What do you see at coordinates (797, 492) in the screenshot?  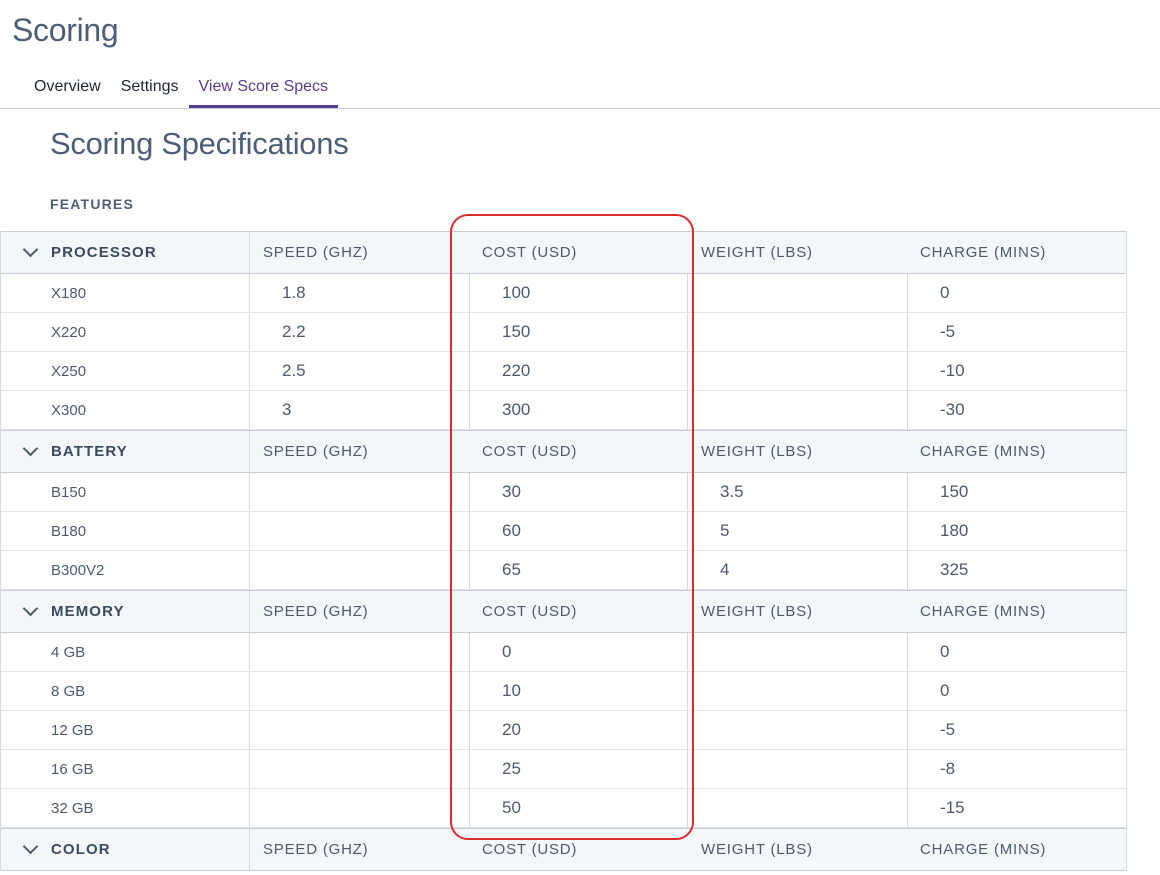 I see `weight-cell: 3.5` at bounding box center [797, 492].